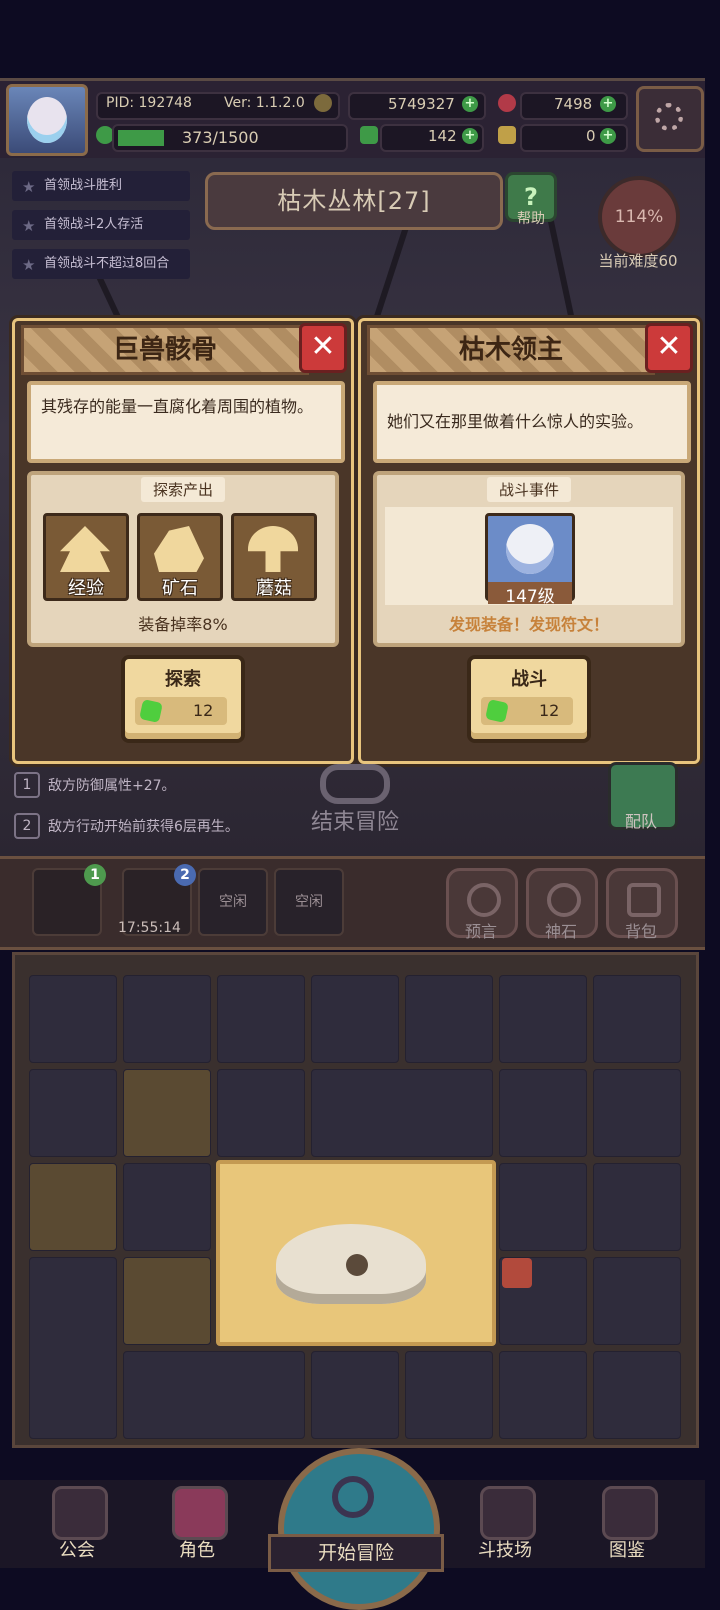 The height and width of the screenshot is (1610, 720). I want to click on panel-title: 战斗事件, so click(529, 489).